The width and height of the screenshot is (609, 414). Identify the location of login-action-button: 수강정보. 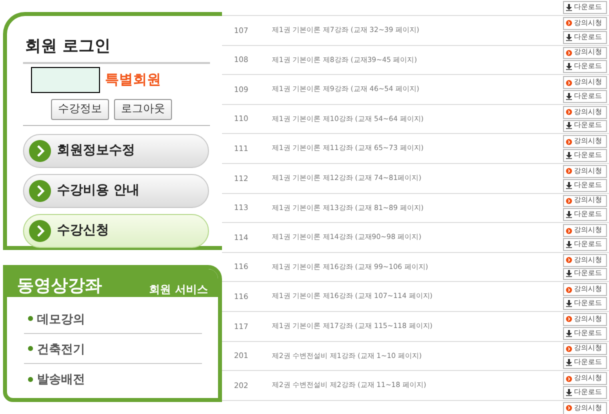
(80, 109).